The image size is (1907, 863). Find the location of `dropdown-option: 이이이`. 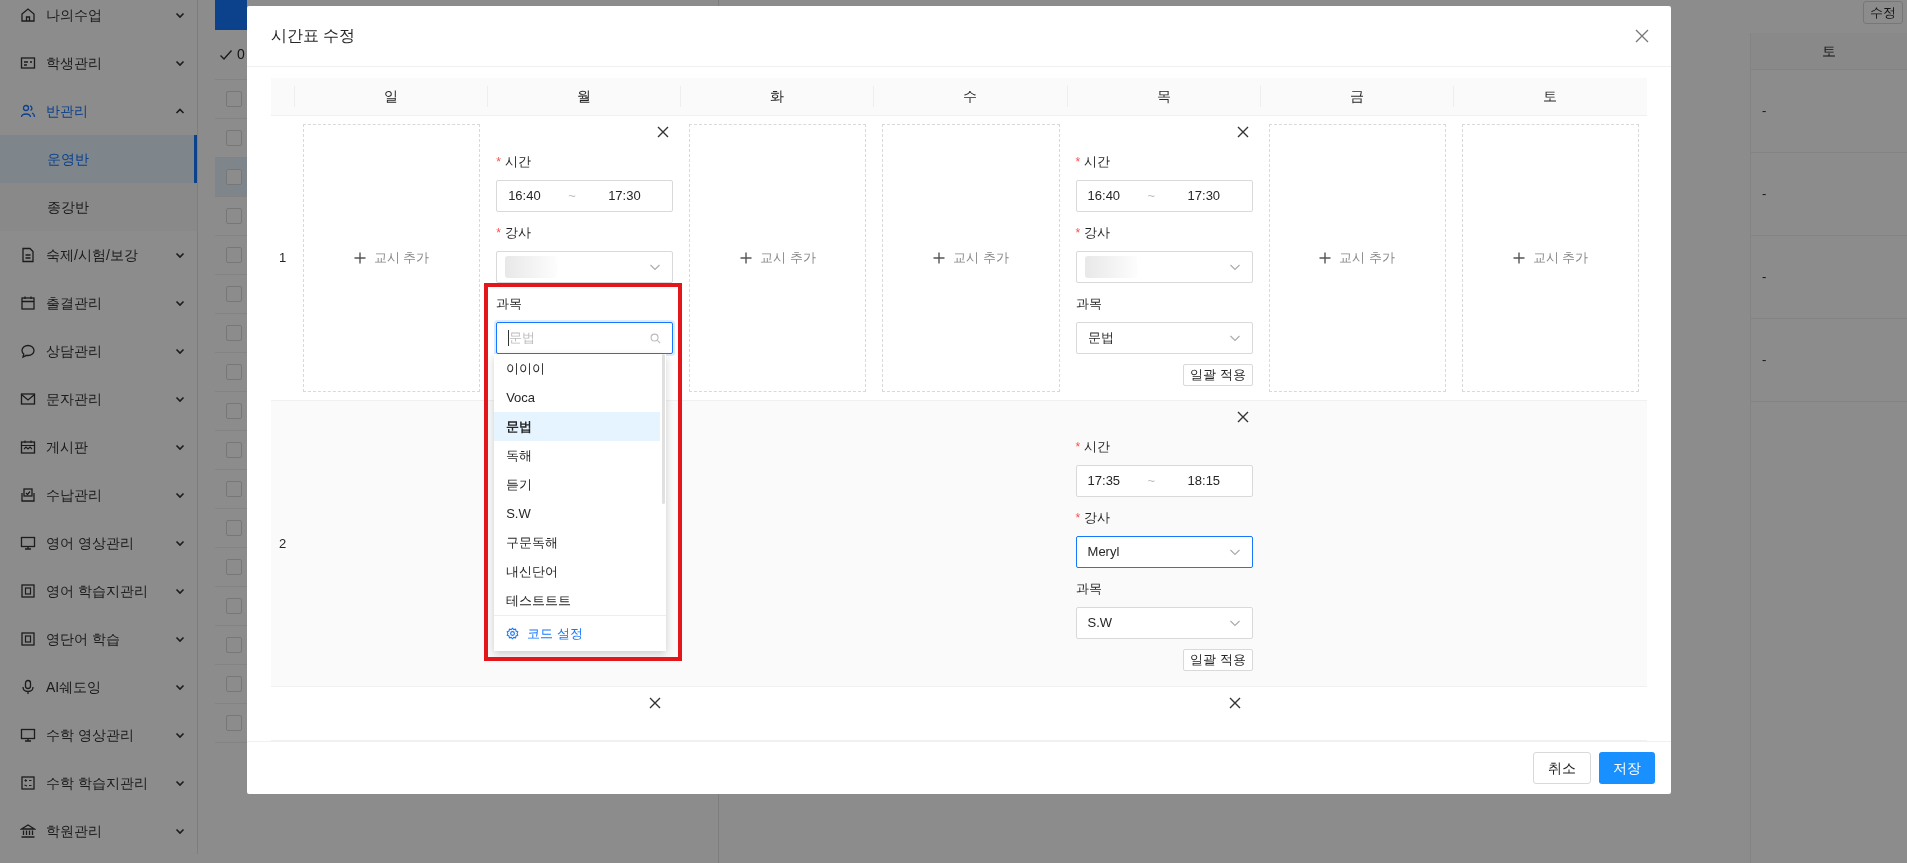

dropdown-option: 이이이 is located at coordinates (577, 368).